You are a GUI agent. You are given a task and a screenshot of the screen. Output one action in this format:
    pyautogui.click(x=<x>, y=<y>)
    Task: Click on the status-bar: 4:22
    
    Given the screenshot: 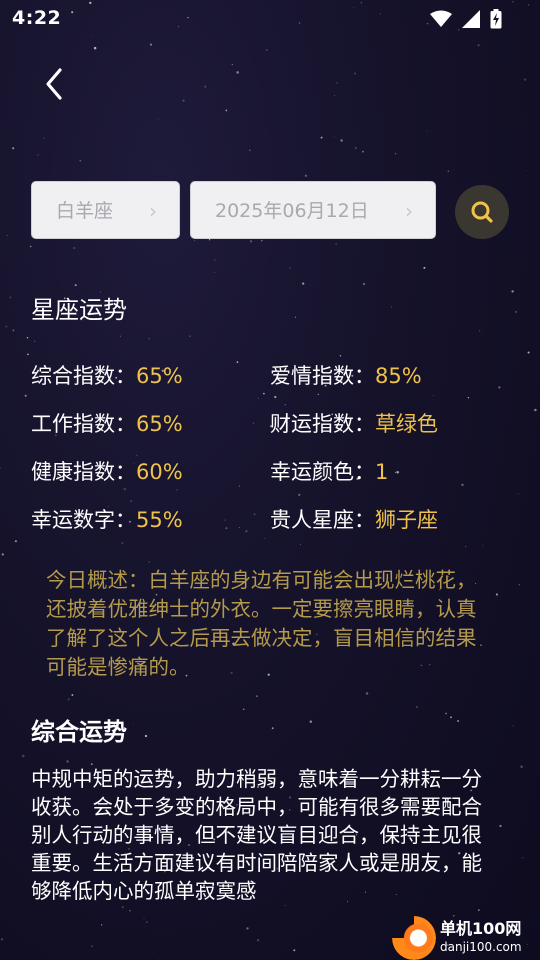 What is the action you would take?
    pyautogui.click(x=270, y=18)
    